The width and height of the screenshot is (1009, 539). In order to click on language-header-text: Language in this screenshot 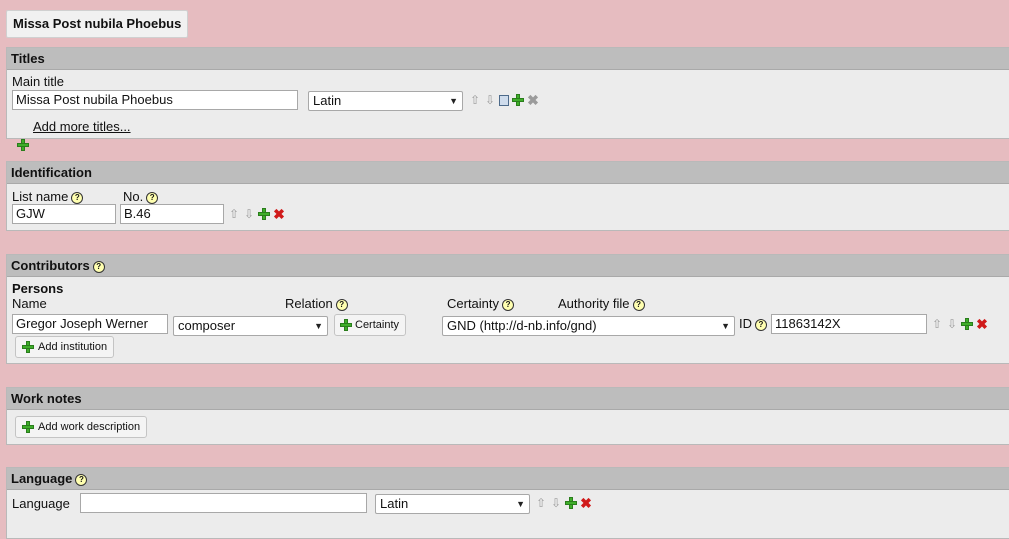, I will do `click(42, 478)`.